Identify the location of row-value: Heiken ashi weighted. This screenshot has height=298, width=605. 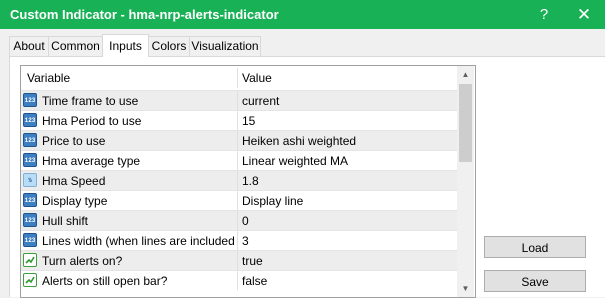
(299, 141).